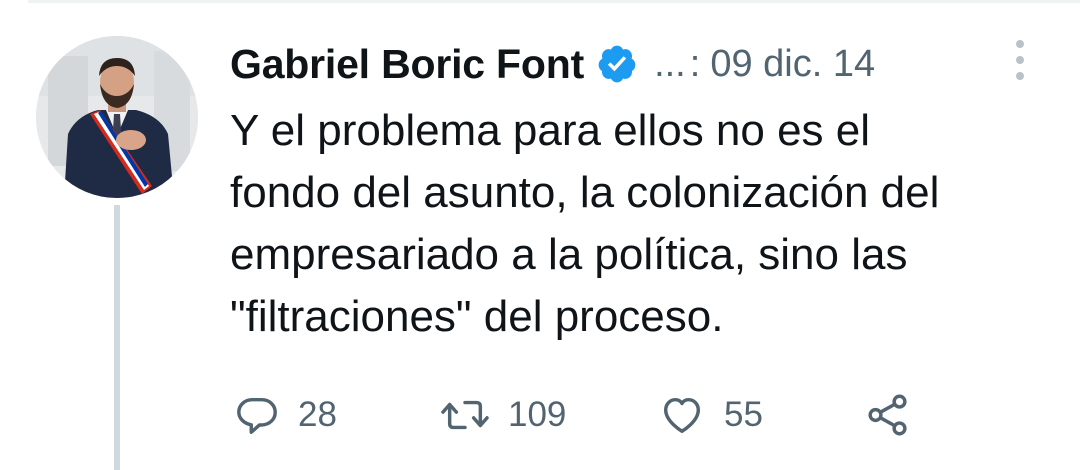  What do you see at coordinates (537, 414) in the screenshot?
I see `retweet-count: 109` at bounding box center [537, 414].